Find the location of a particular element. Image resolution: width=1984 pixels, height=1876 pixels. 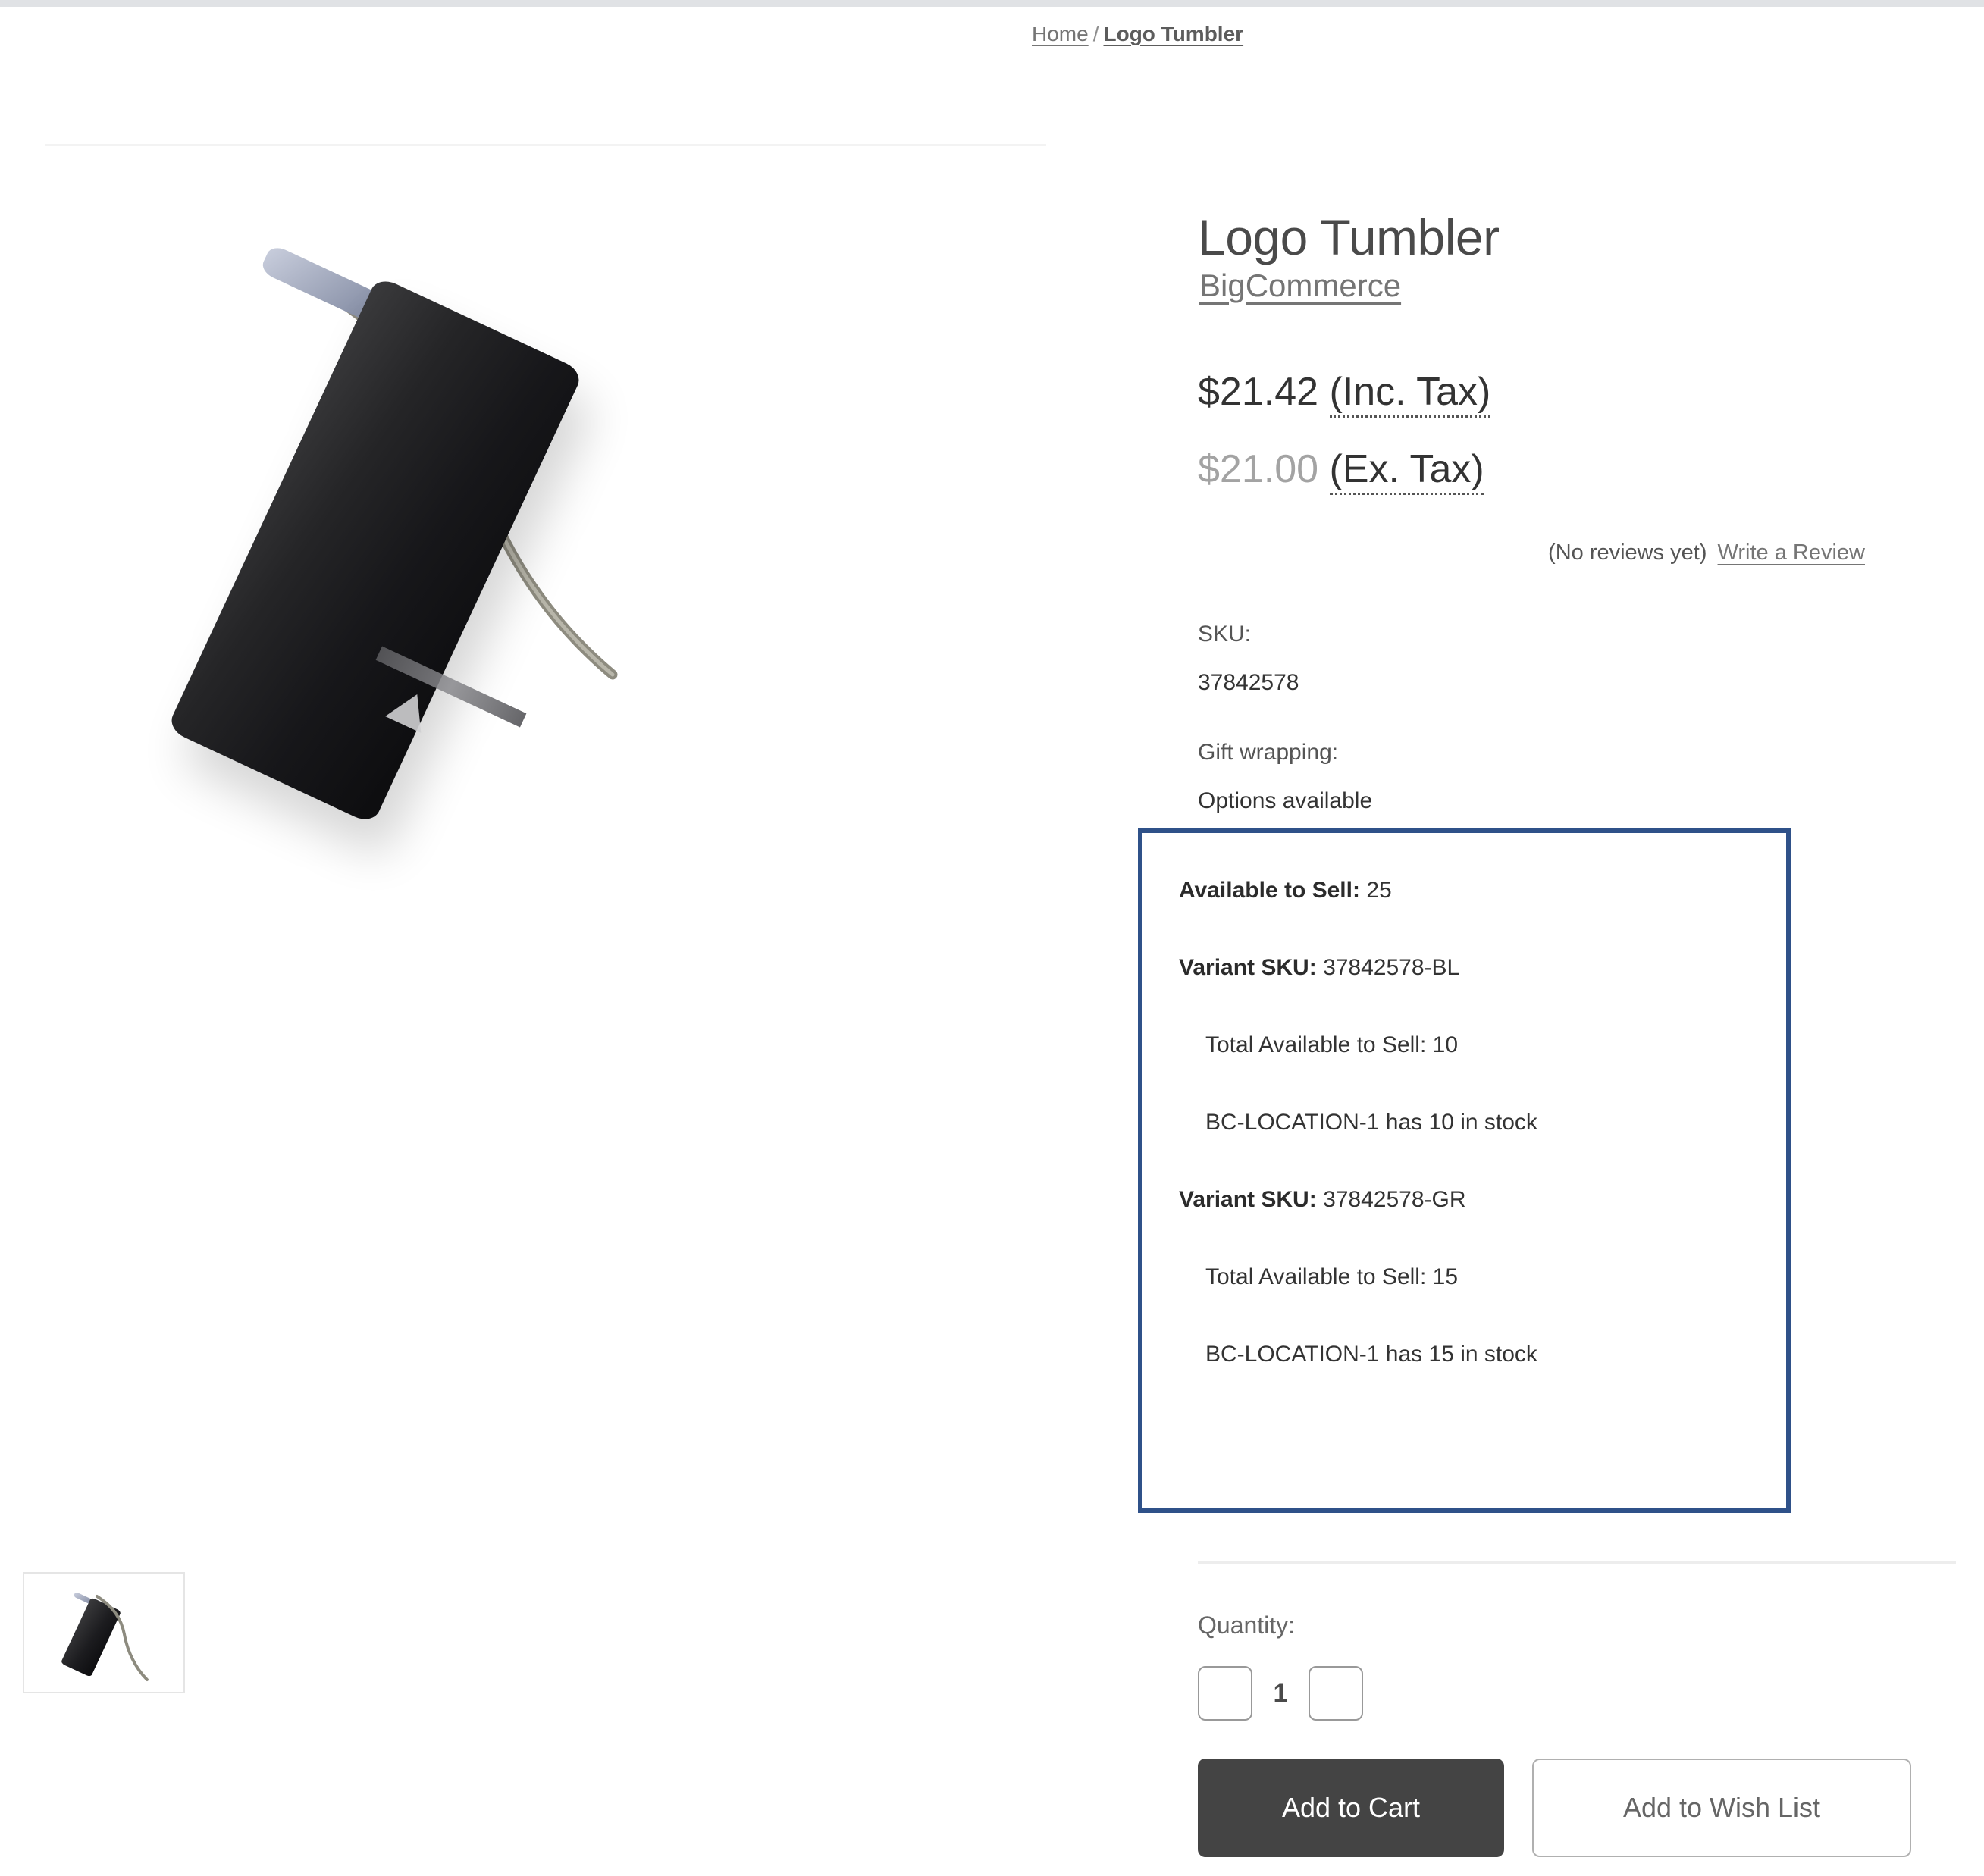

available-to-sell-value: 25 is located at coordinates (1379, 890).